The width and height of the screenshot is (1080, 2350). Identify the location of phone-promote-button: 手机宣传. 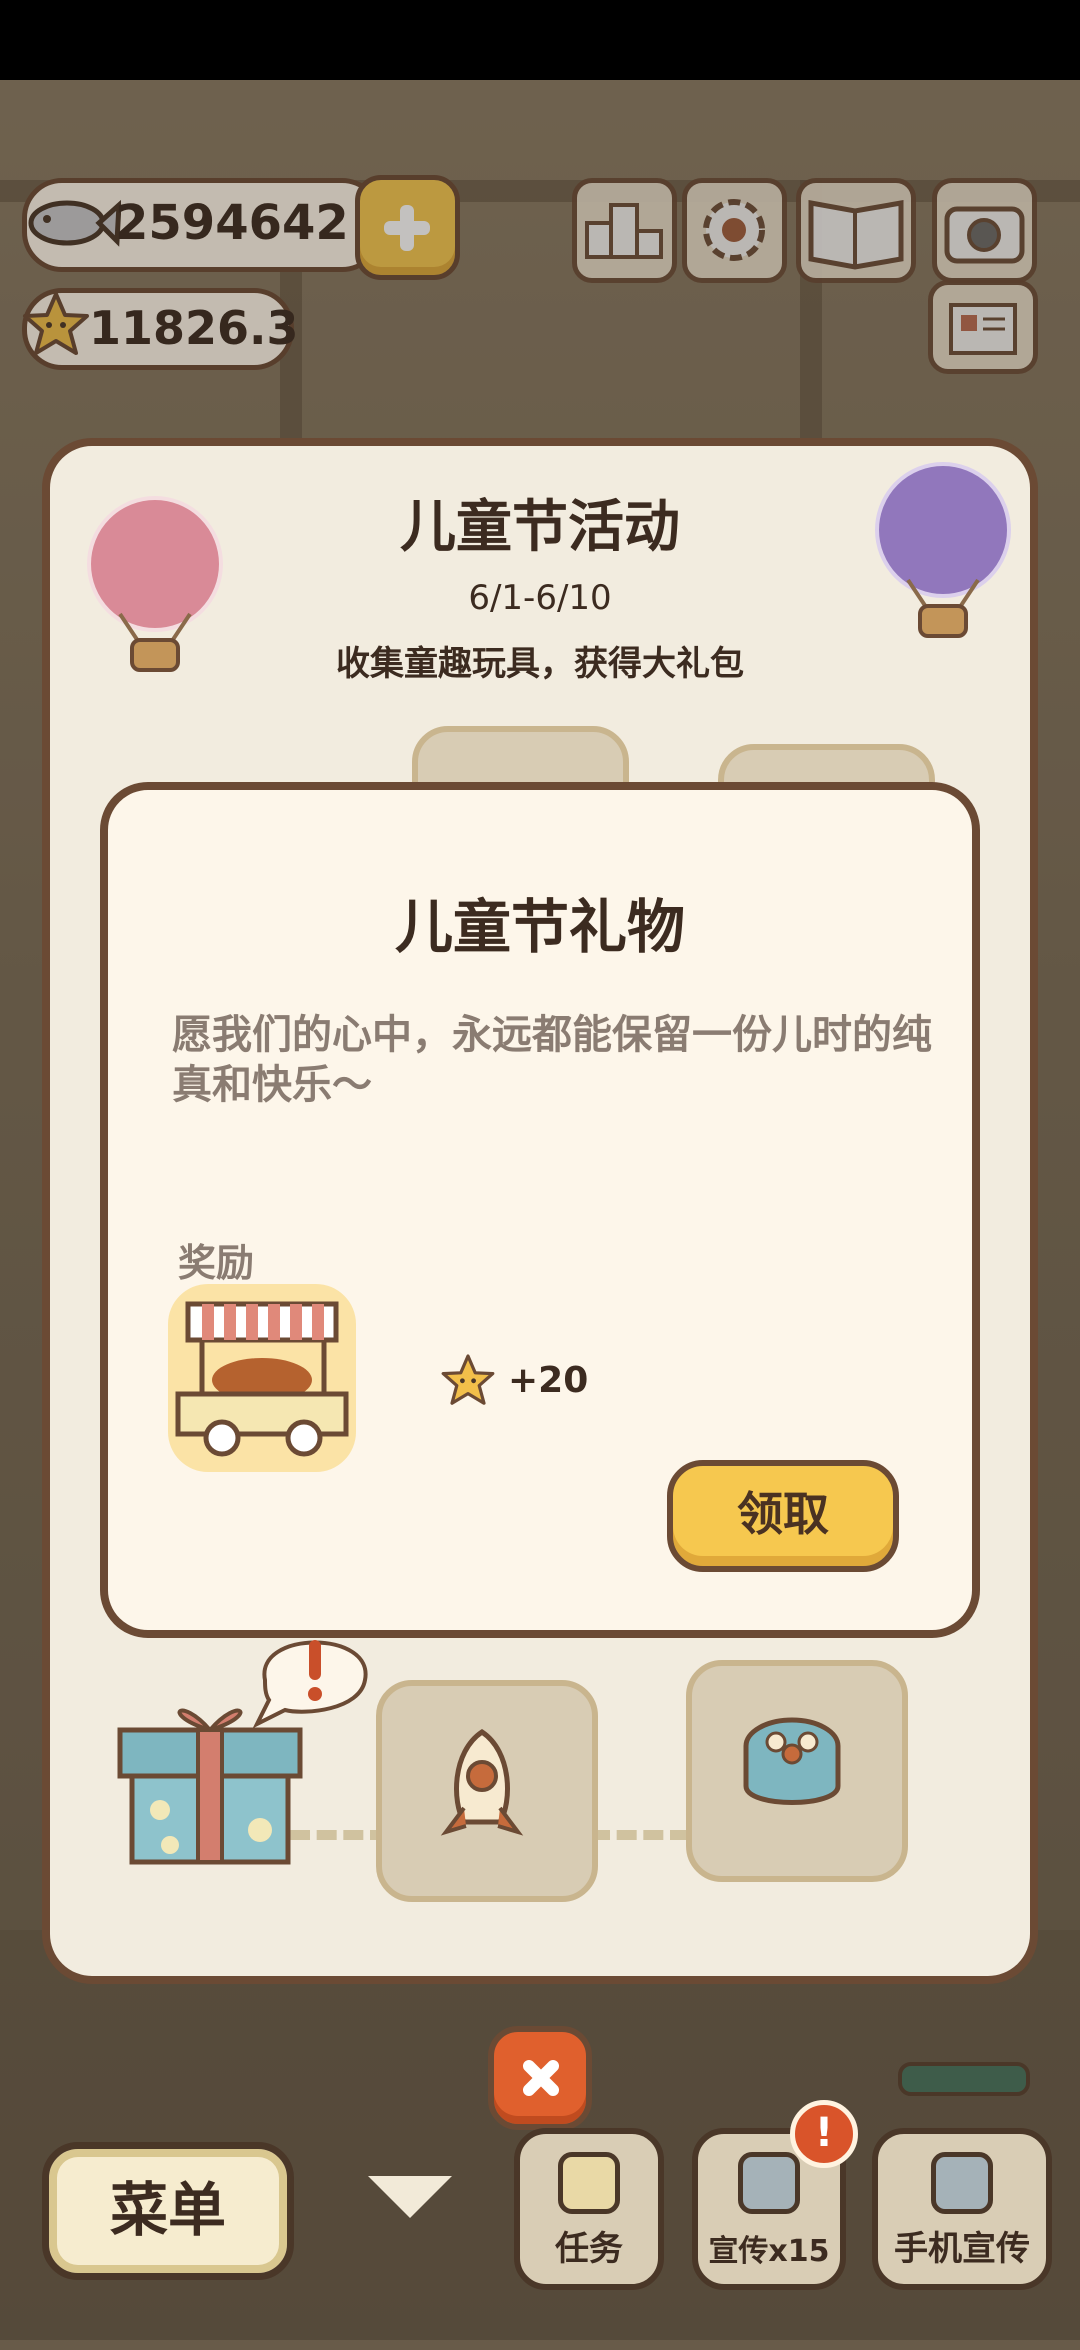
(962, 2209).